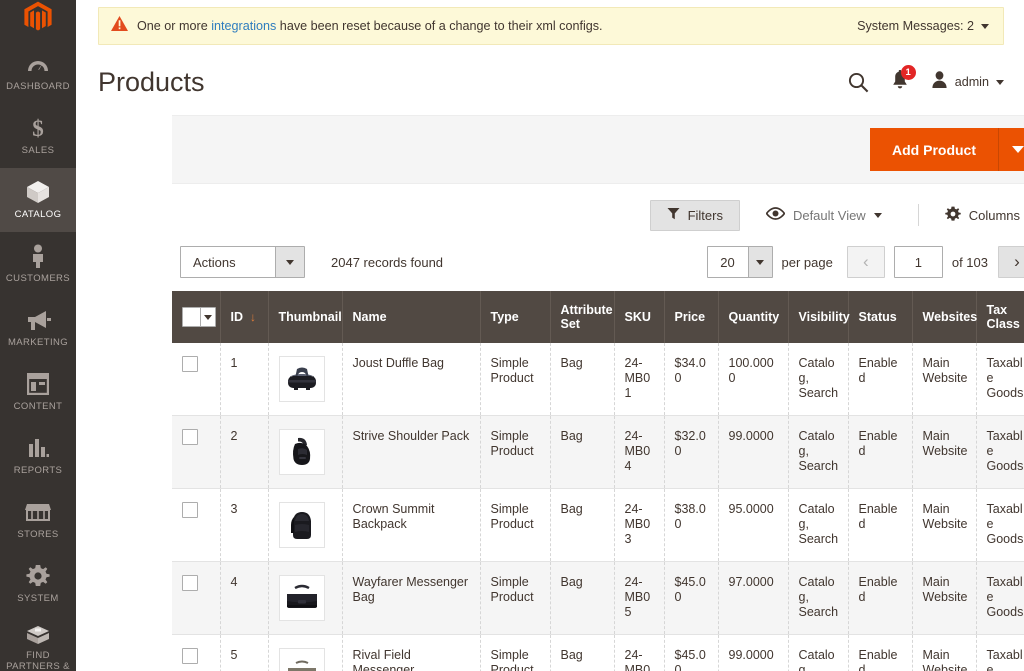 This screenshot has width=1024, height=671. Describe the element at coordinates (411, 317) in the screenshot. I see `column-header-name: Name` at that location.